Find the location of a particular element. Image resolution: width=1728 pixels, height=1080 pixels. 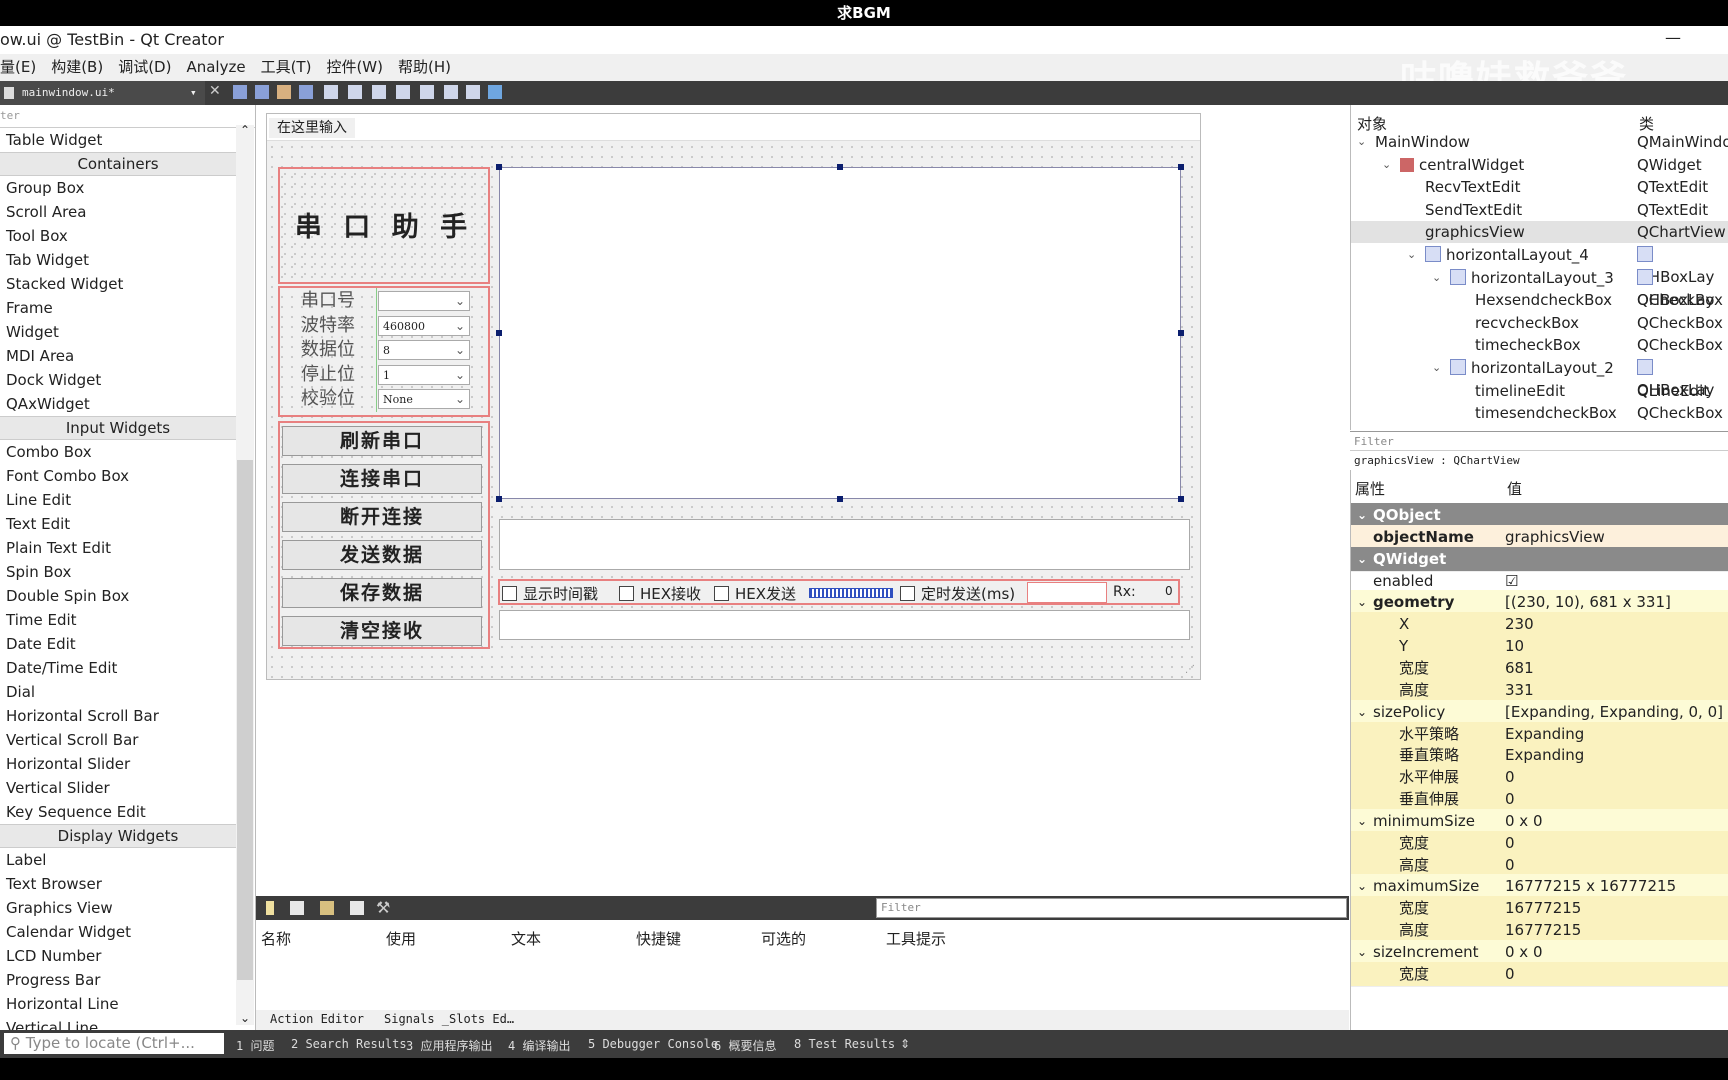

object-tree-row: graphicsView QChartView is located at coordinates (1539, 232).